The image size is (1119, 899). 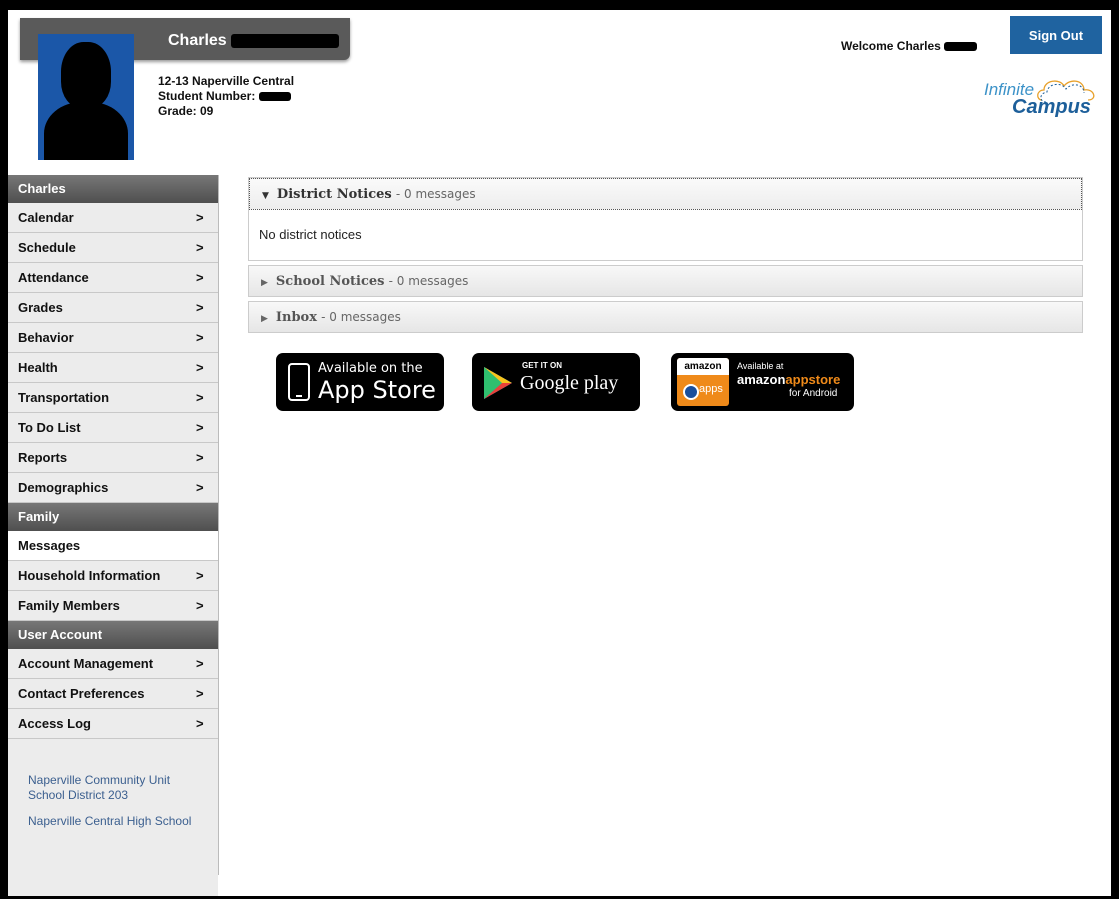 I want to click on sidebar-item-calendar: Calendar >, so click(x=113, y=218).